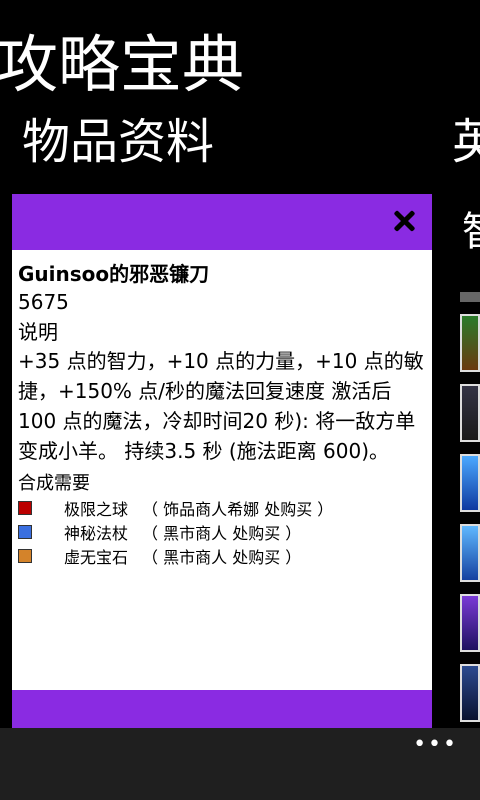 This screenshot has height=800, width=480. What do you see at coordinates (238, 509) in the screenshot?
I see `recipe-item-source: （ 饰品商人希娜 处购买 ）` at bounding box center [238, 509].